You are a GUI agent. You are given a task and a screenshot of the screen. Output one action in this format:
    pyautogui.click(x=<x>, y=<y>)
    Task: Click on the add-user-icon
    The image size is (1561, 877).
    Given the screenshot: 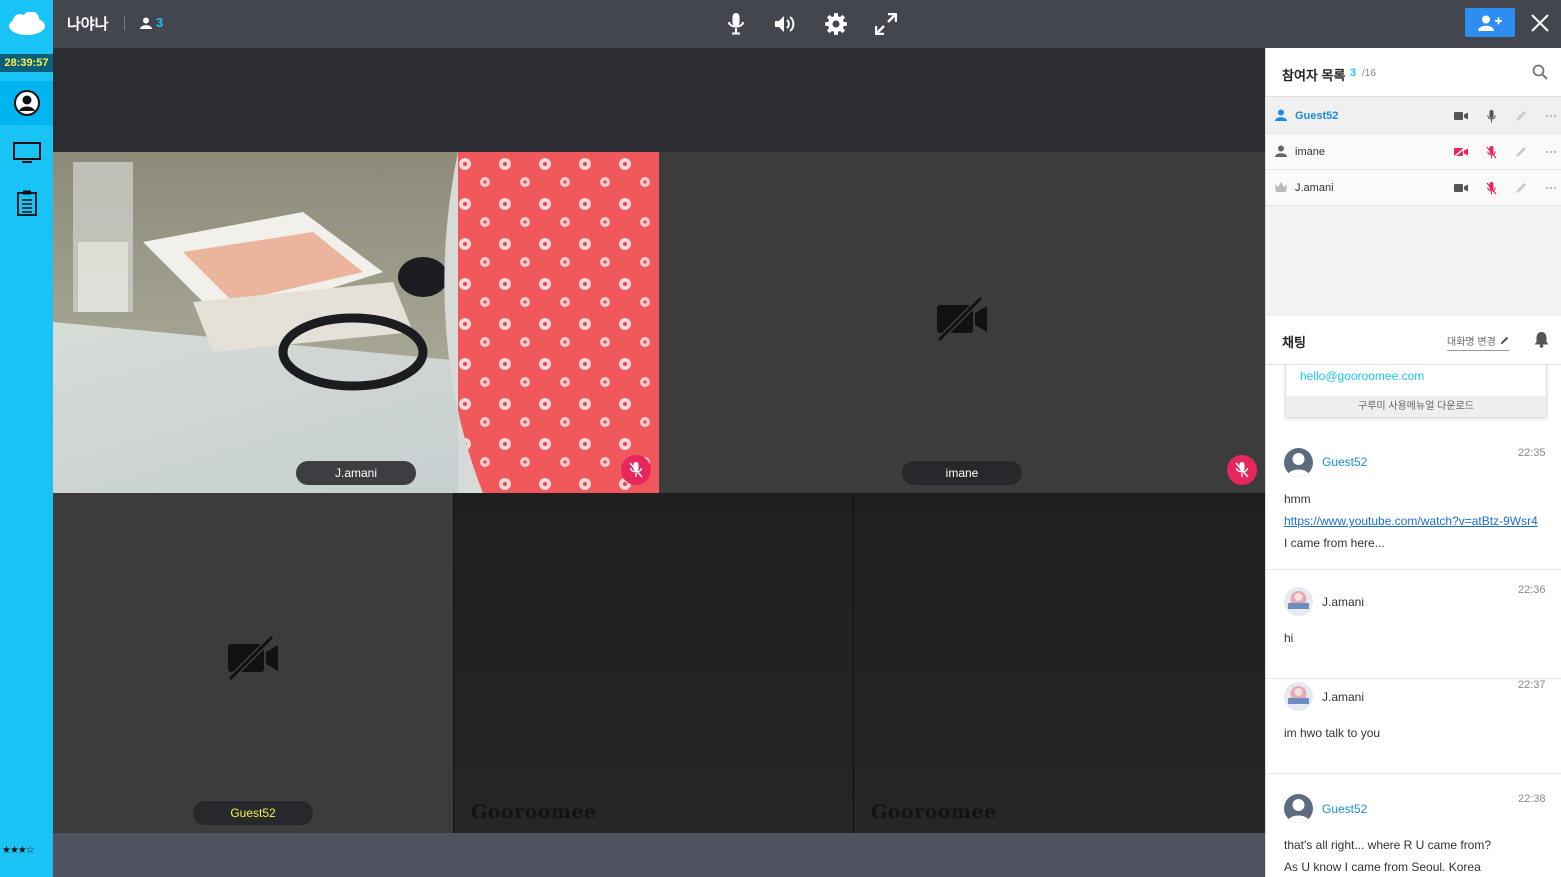 What is the action you would take?
    pyautogui.click(x=1490, y=23)
    